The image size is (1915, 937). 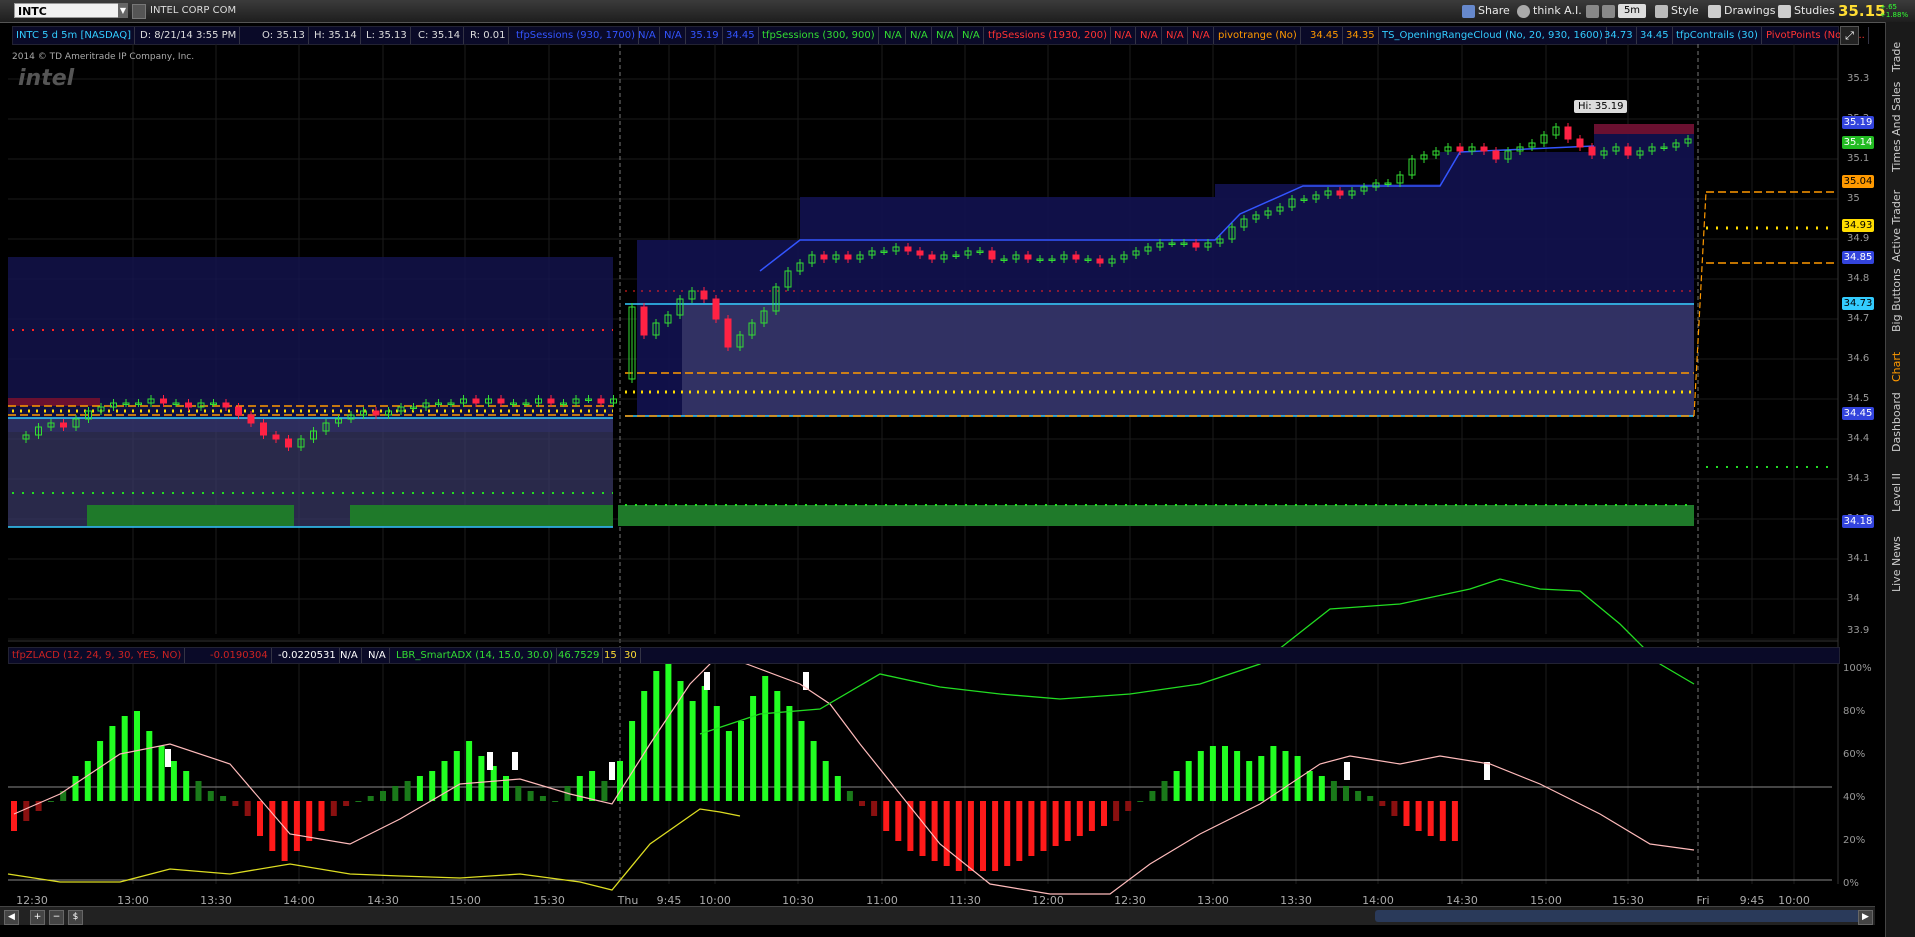 What do you see at coordinates (284, 35) in the screenshot?
I see `study-legend-item: O: 35.13` at bounding box center [284, 35].